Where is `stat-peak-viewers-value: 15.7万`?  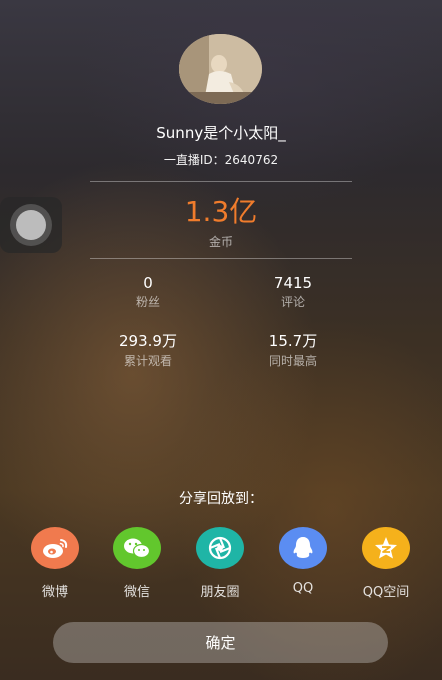
stat-peak-viewers-value: 15.7万 is located at coordinates (293, 341).